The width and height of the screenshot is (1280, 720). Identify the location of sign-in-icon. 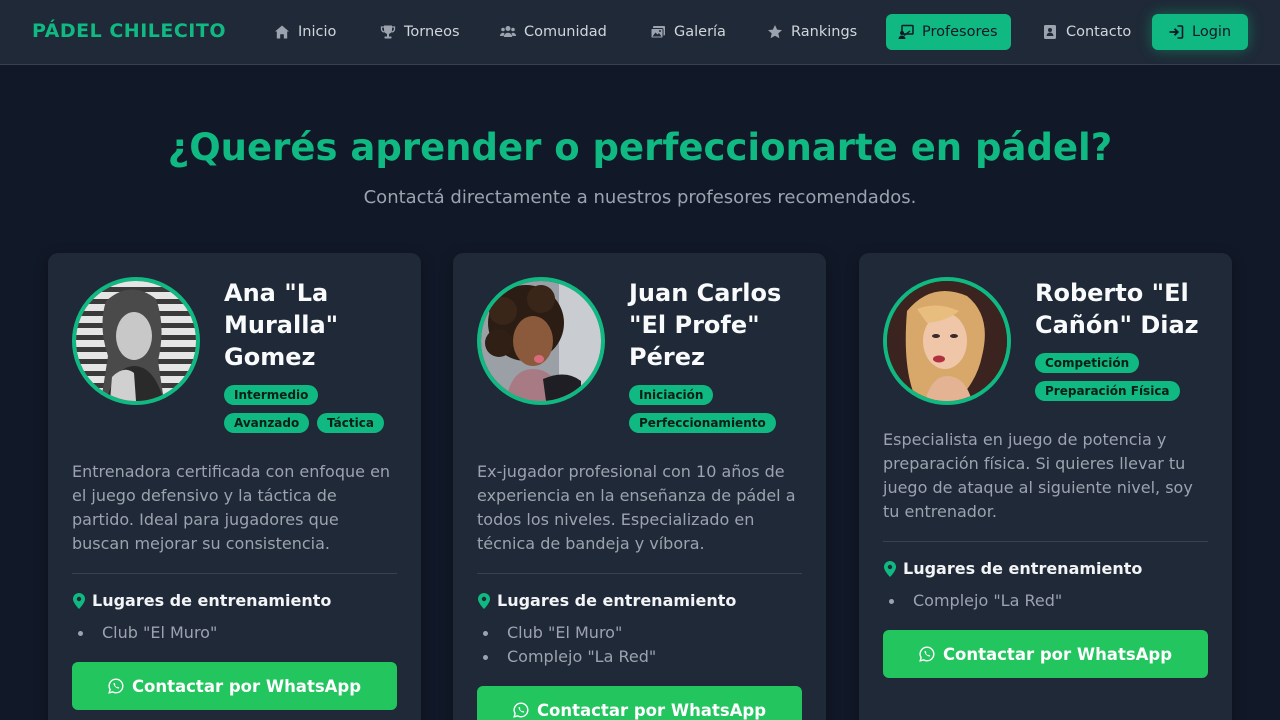
(1176, 32).